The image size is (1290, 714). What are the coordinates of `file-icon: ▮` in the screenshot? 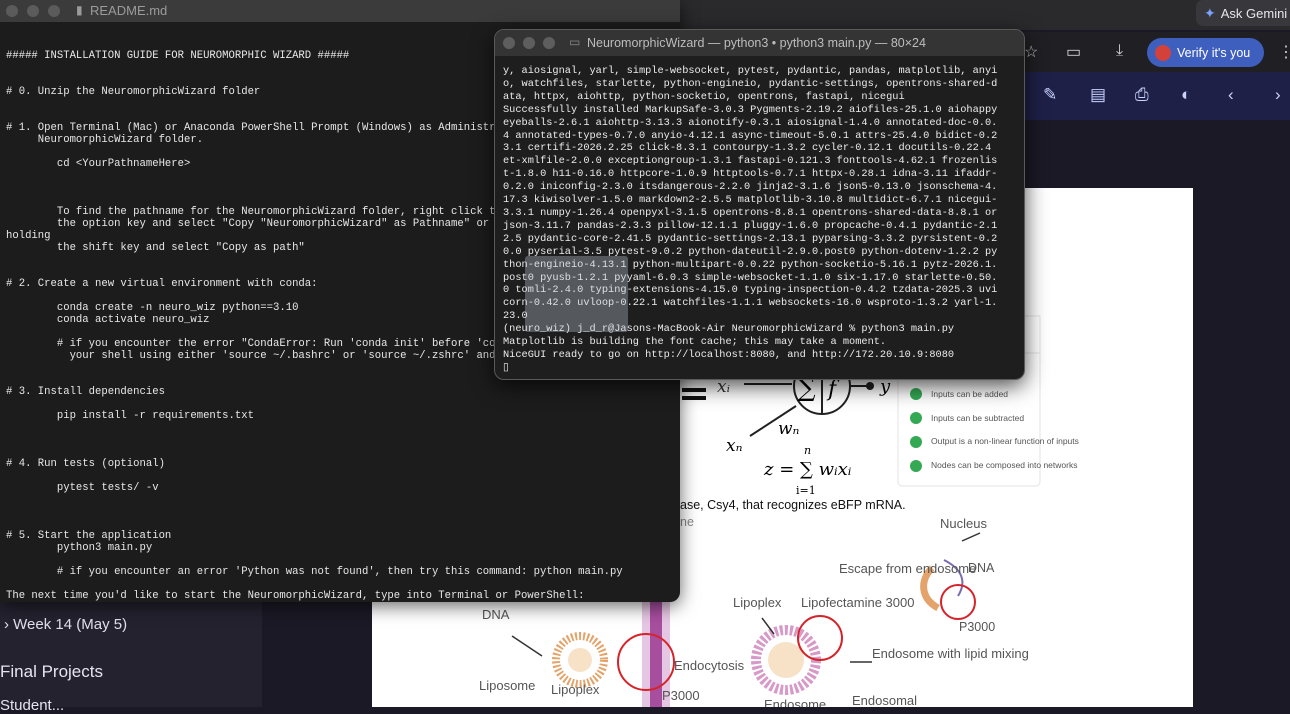 It's located at (79, 10).